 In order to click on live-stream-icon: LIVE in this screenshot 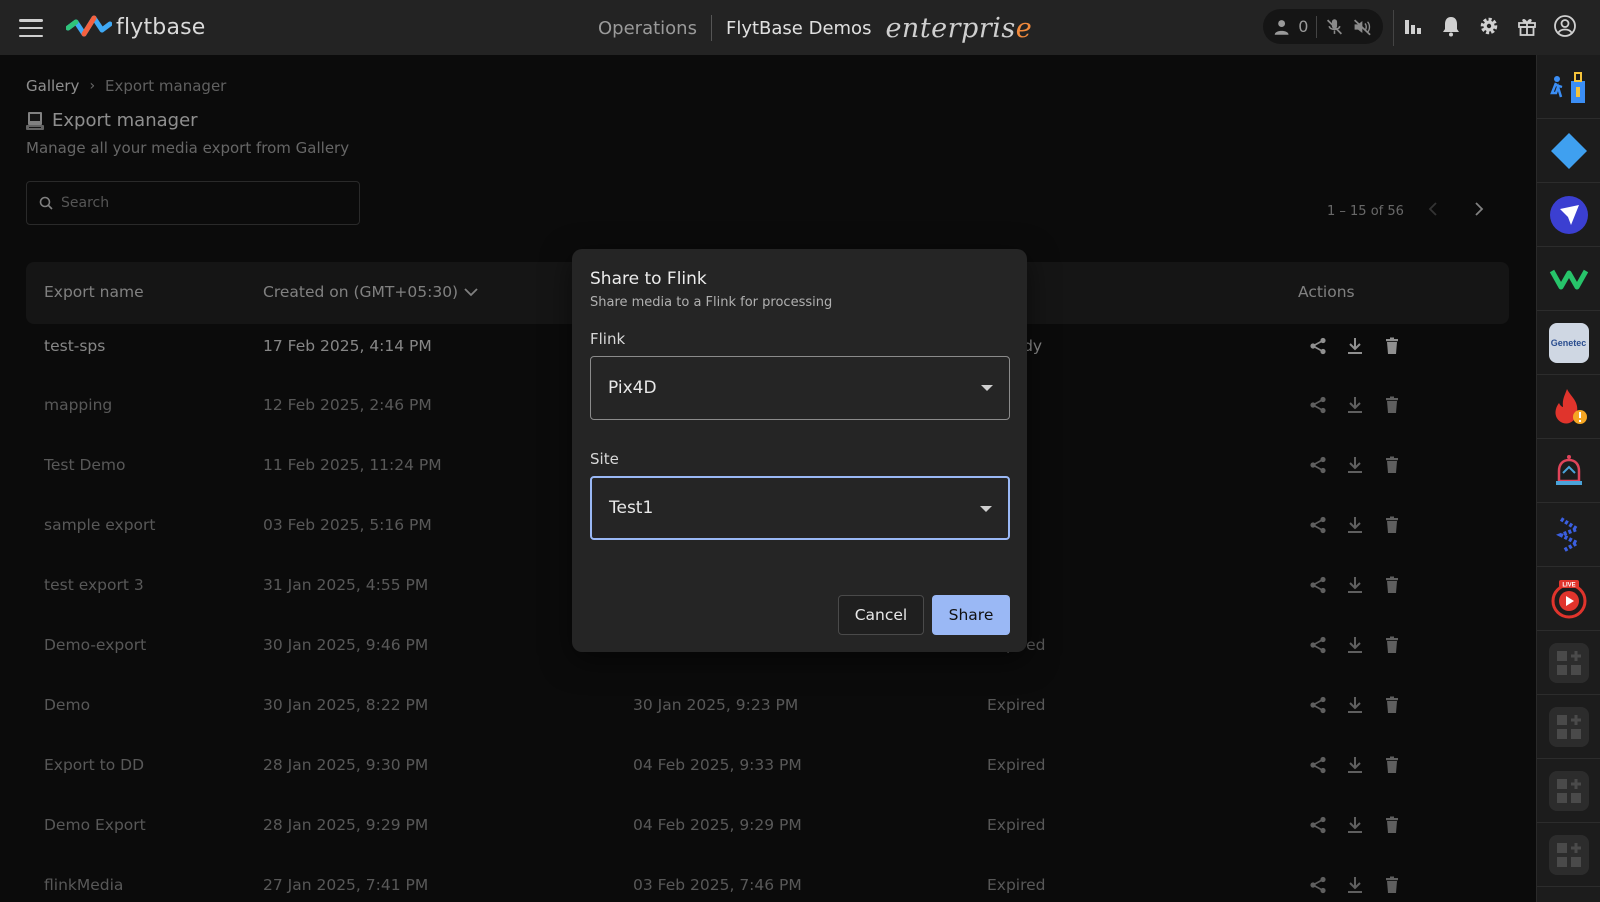, I will do `click(1568, 598)`.